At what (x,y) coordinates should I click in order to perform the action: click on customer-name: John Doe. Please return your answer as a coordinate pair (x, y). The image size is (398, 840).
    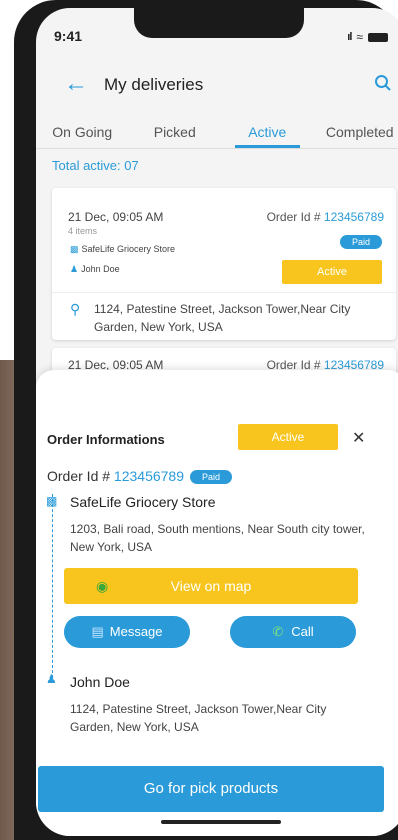
    Looking at the image, I should click on (100, 682).